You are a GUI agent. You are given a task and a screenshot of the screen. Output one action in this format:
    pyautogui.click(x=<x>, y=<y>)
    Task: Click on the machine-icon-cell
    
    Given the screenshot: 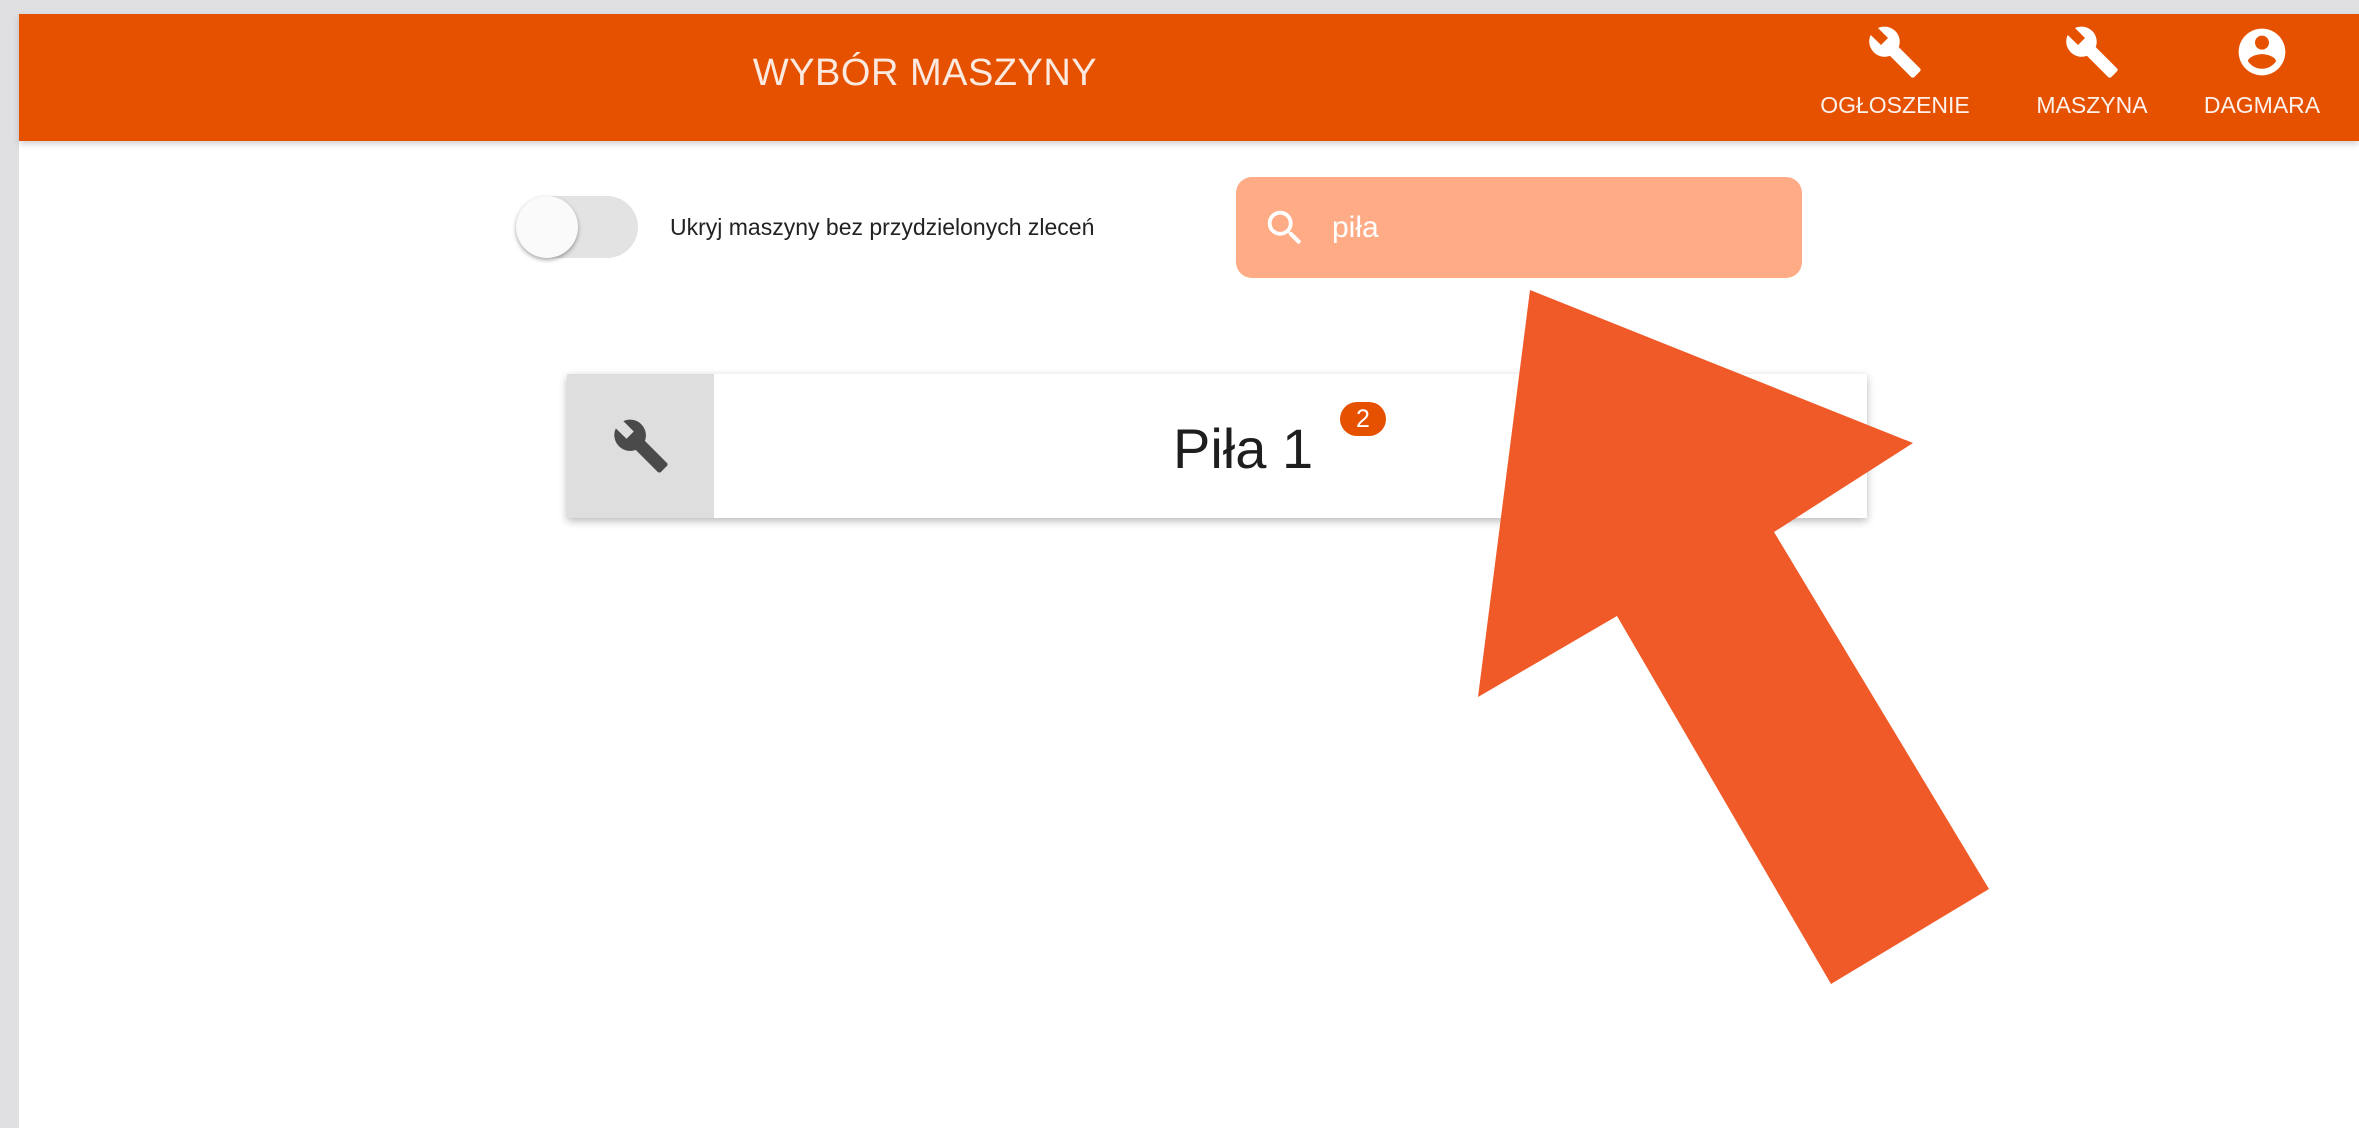 What is the action you would take?
    pyautogui.click(x=640, y=446)
    